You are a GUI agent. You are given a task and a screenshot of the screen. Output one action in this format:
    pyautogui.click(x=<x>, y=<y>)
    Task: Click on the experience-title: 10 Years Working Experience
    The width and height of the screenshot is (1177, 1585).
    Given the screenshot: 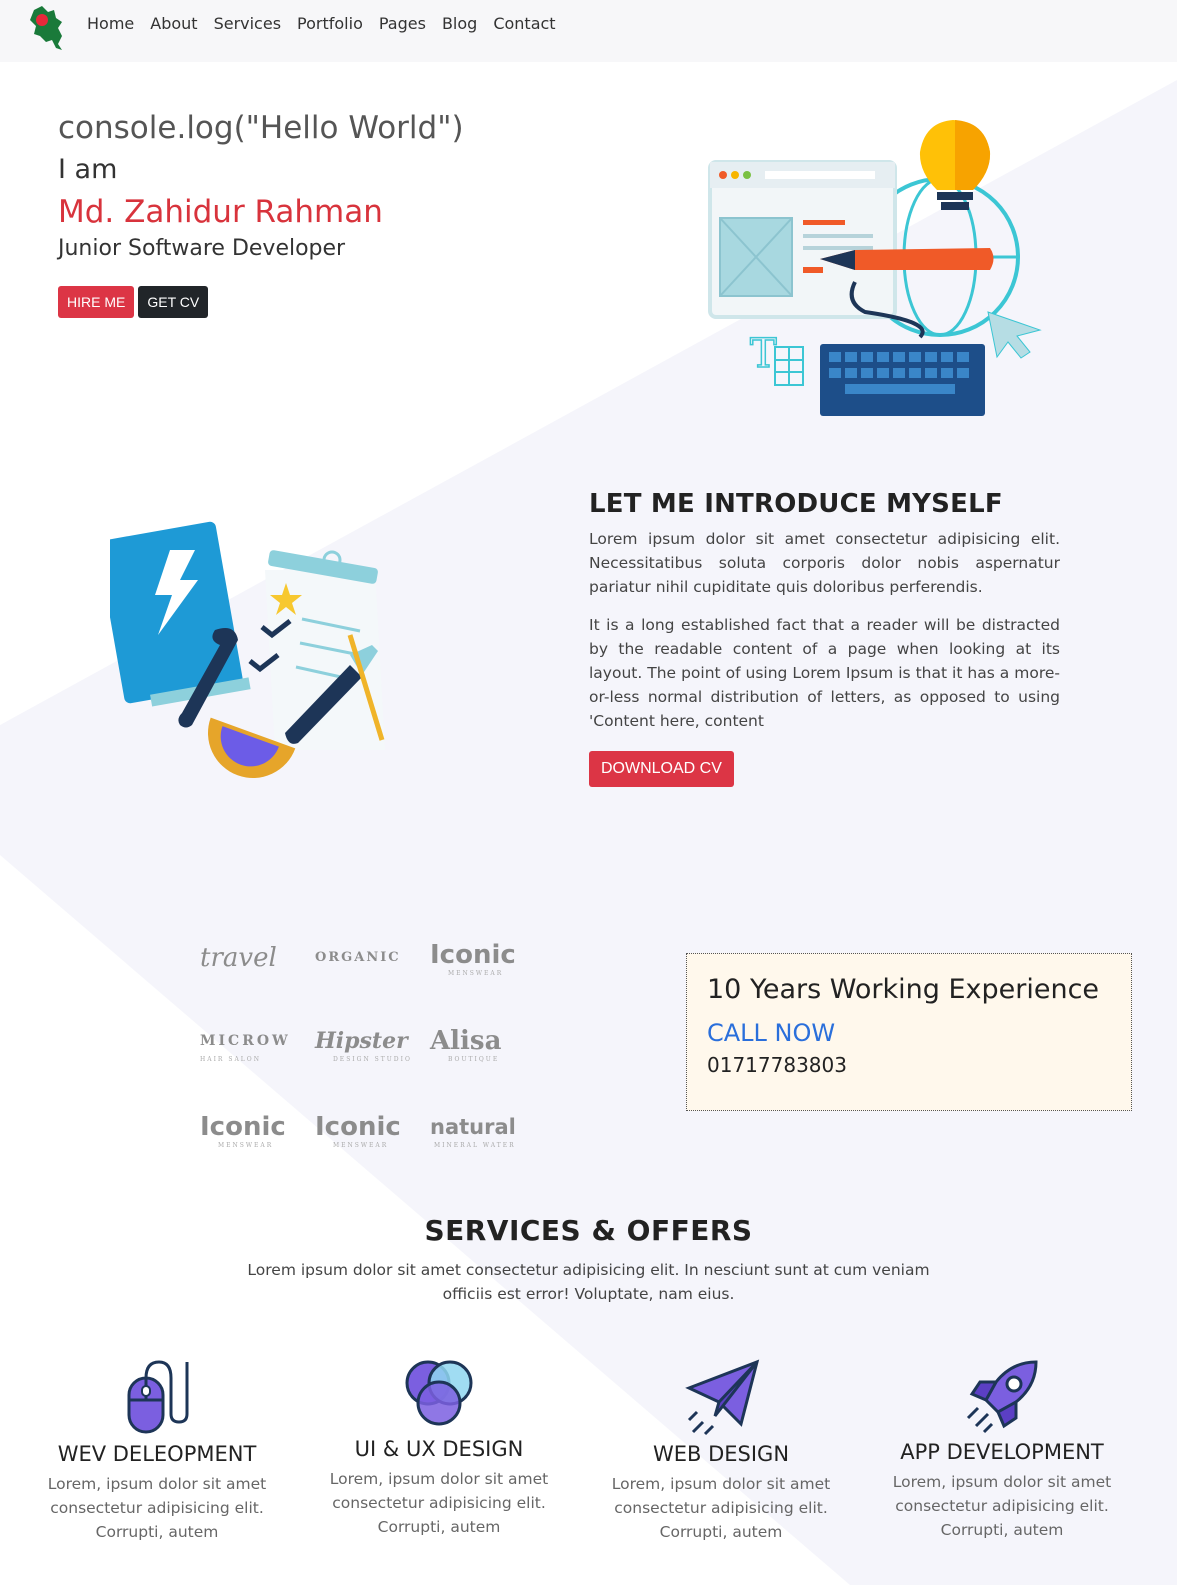 What is the action you would take?
    pyautogui.click(x=903, y=989)
    